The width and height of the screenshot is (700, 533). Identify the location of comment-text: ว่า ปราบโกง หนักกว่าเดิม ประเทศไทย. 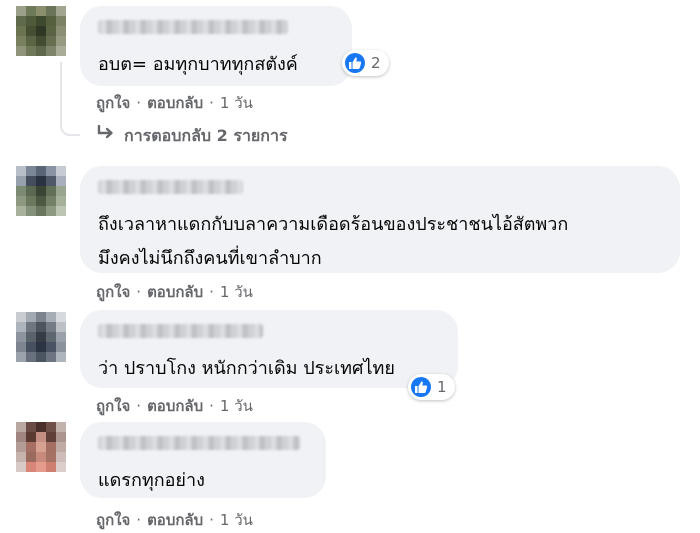
(246, 368).